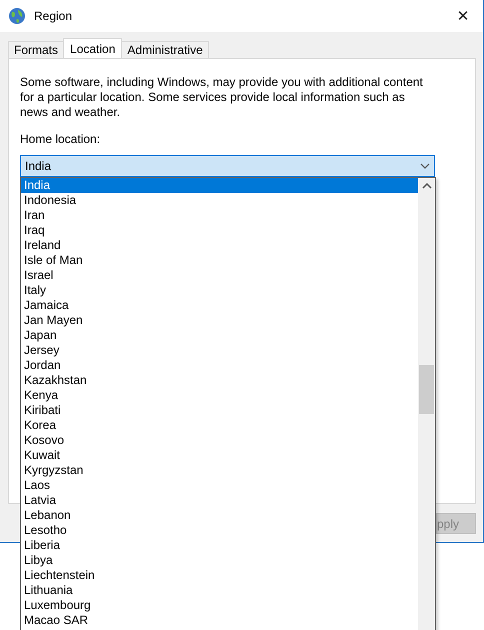 The width and height of the screenshot is (484, 630). What do you see at coordinates (219, 350) in the screenshot?
I see `list-item: Jersey` at bounding box center [219, 350].